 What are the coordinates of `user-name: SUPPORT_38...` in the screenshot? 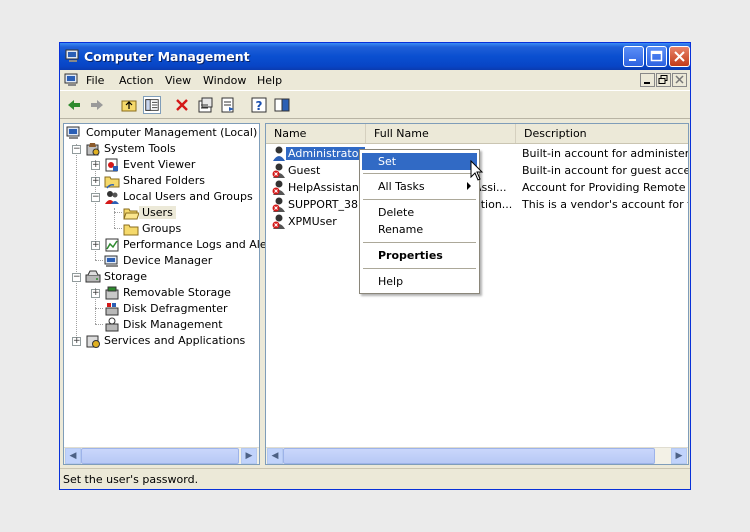 It's located at (328, 204).